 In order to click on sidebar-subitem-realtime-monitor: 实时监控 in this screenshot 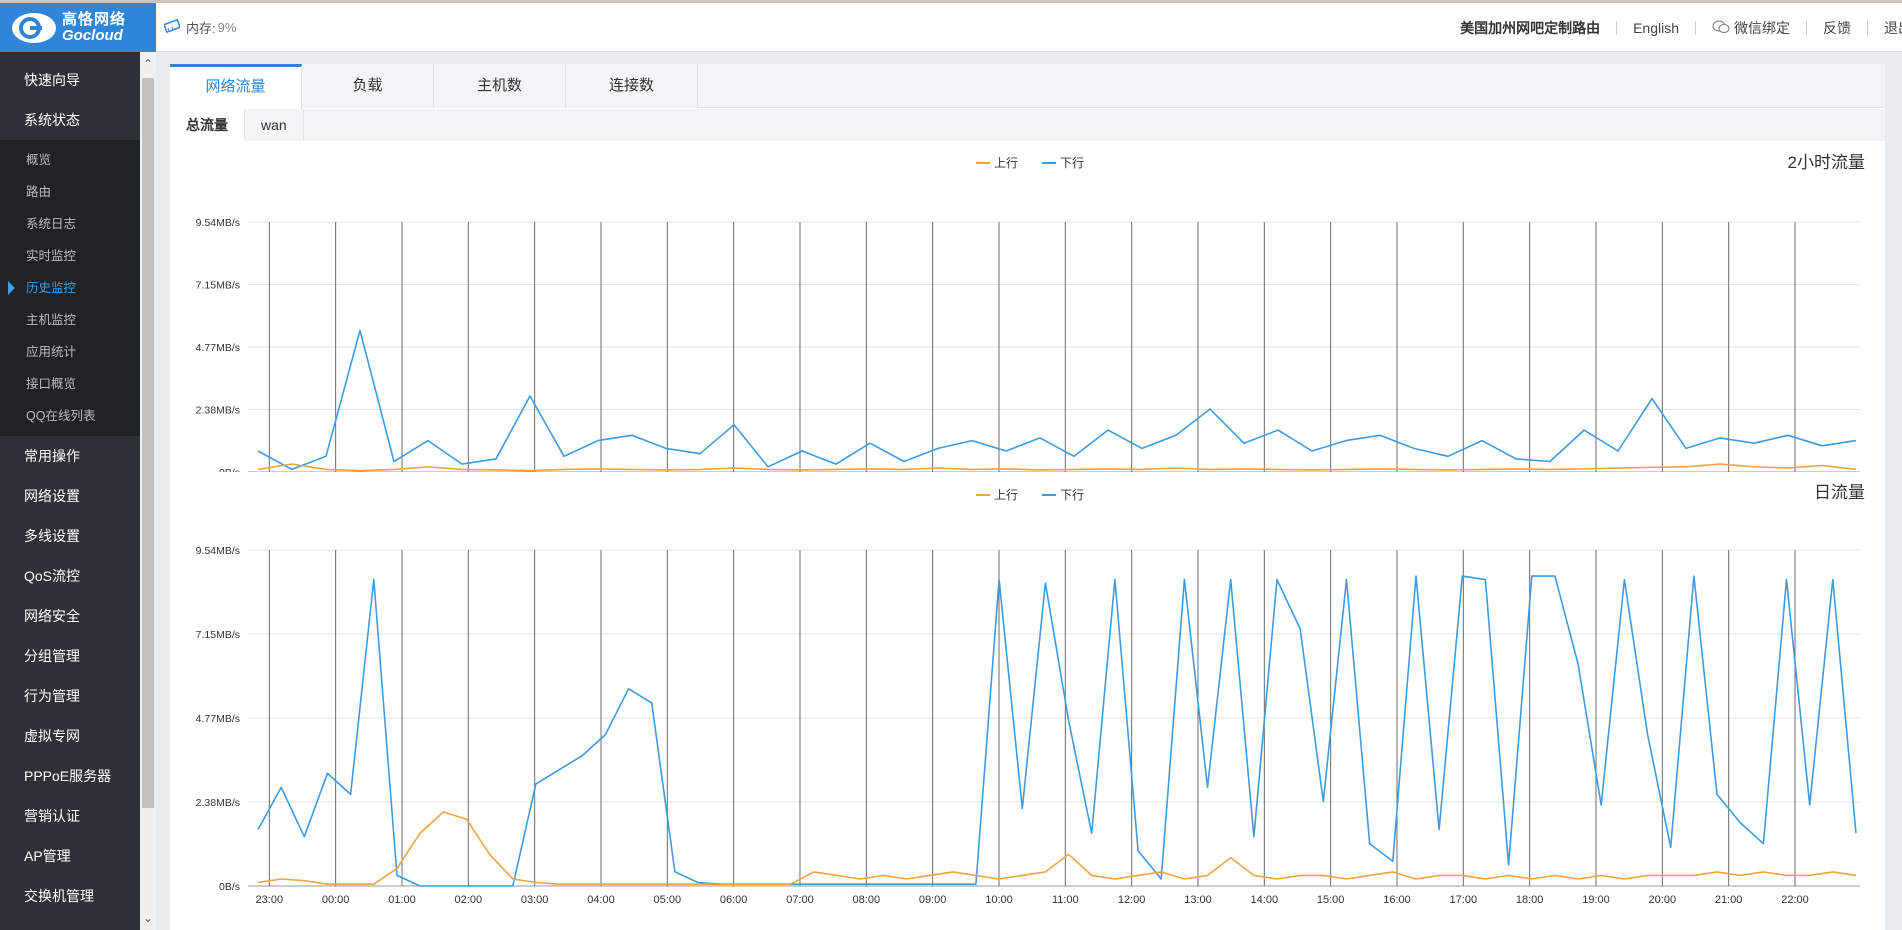, I will do `click(78, 256)`.